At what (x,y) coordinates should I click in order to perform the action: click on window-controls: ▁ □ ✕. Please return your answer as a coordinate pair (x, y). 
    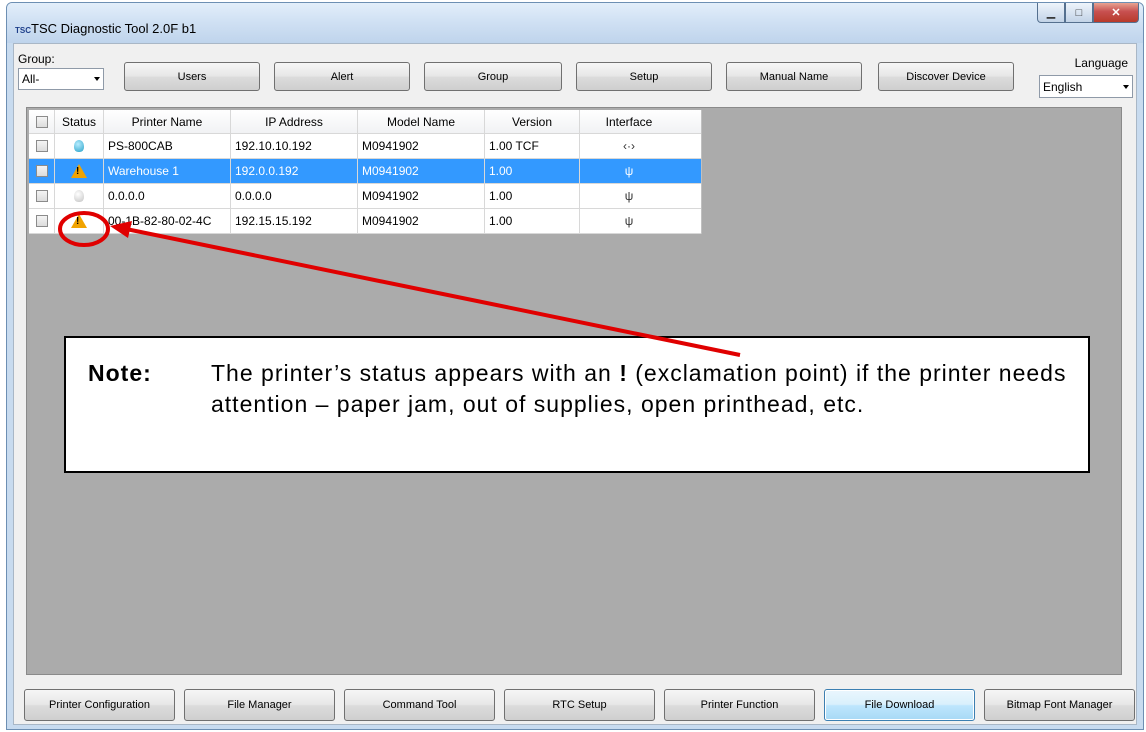
    Looking at the image, I should click on (1088, 13).